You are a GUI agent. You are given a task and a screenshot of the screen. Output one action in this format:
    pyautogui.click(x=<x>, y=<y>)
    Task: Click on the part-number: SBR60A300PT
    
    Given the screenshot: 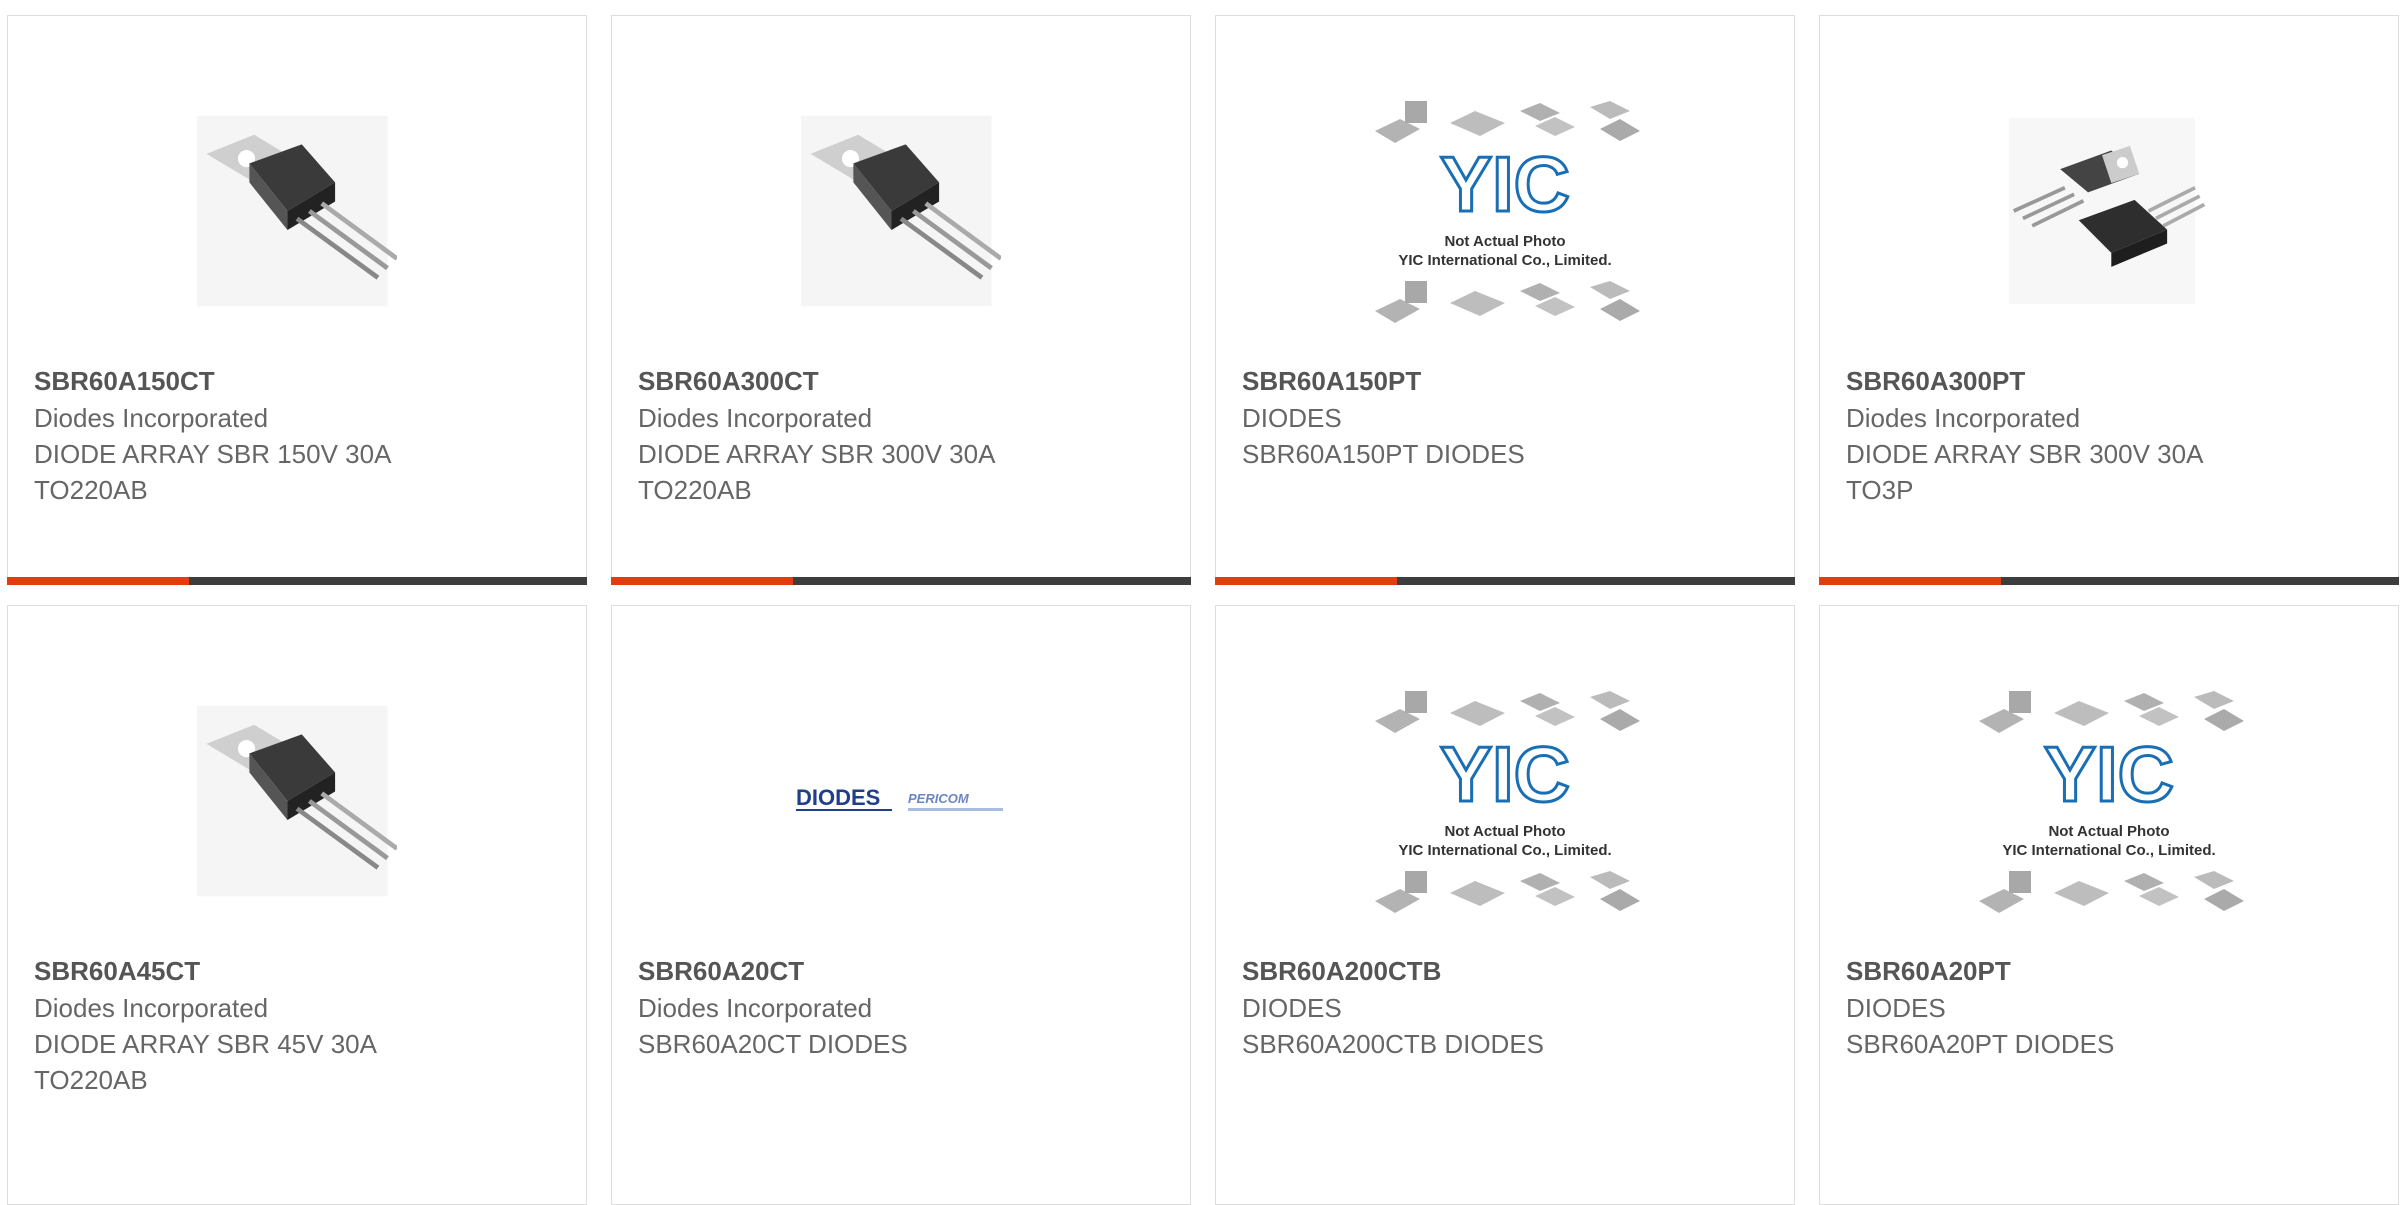 What is the action you would take?
    pyautogui.click(x=2112, y=381)
    